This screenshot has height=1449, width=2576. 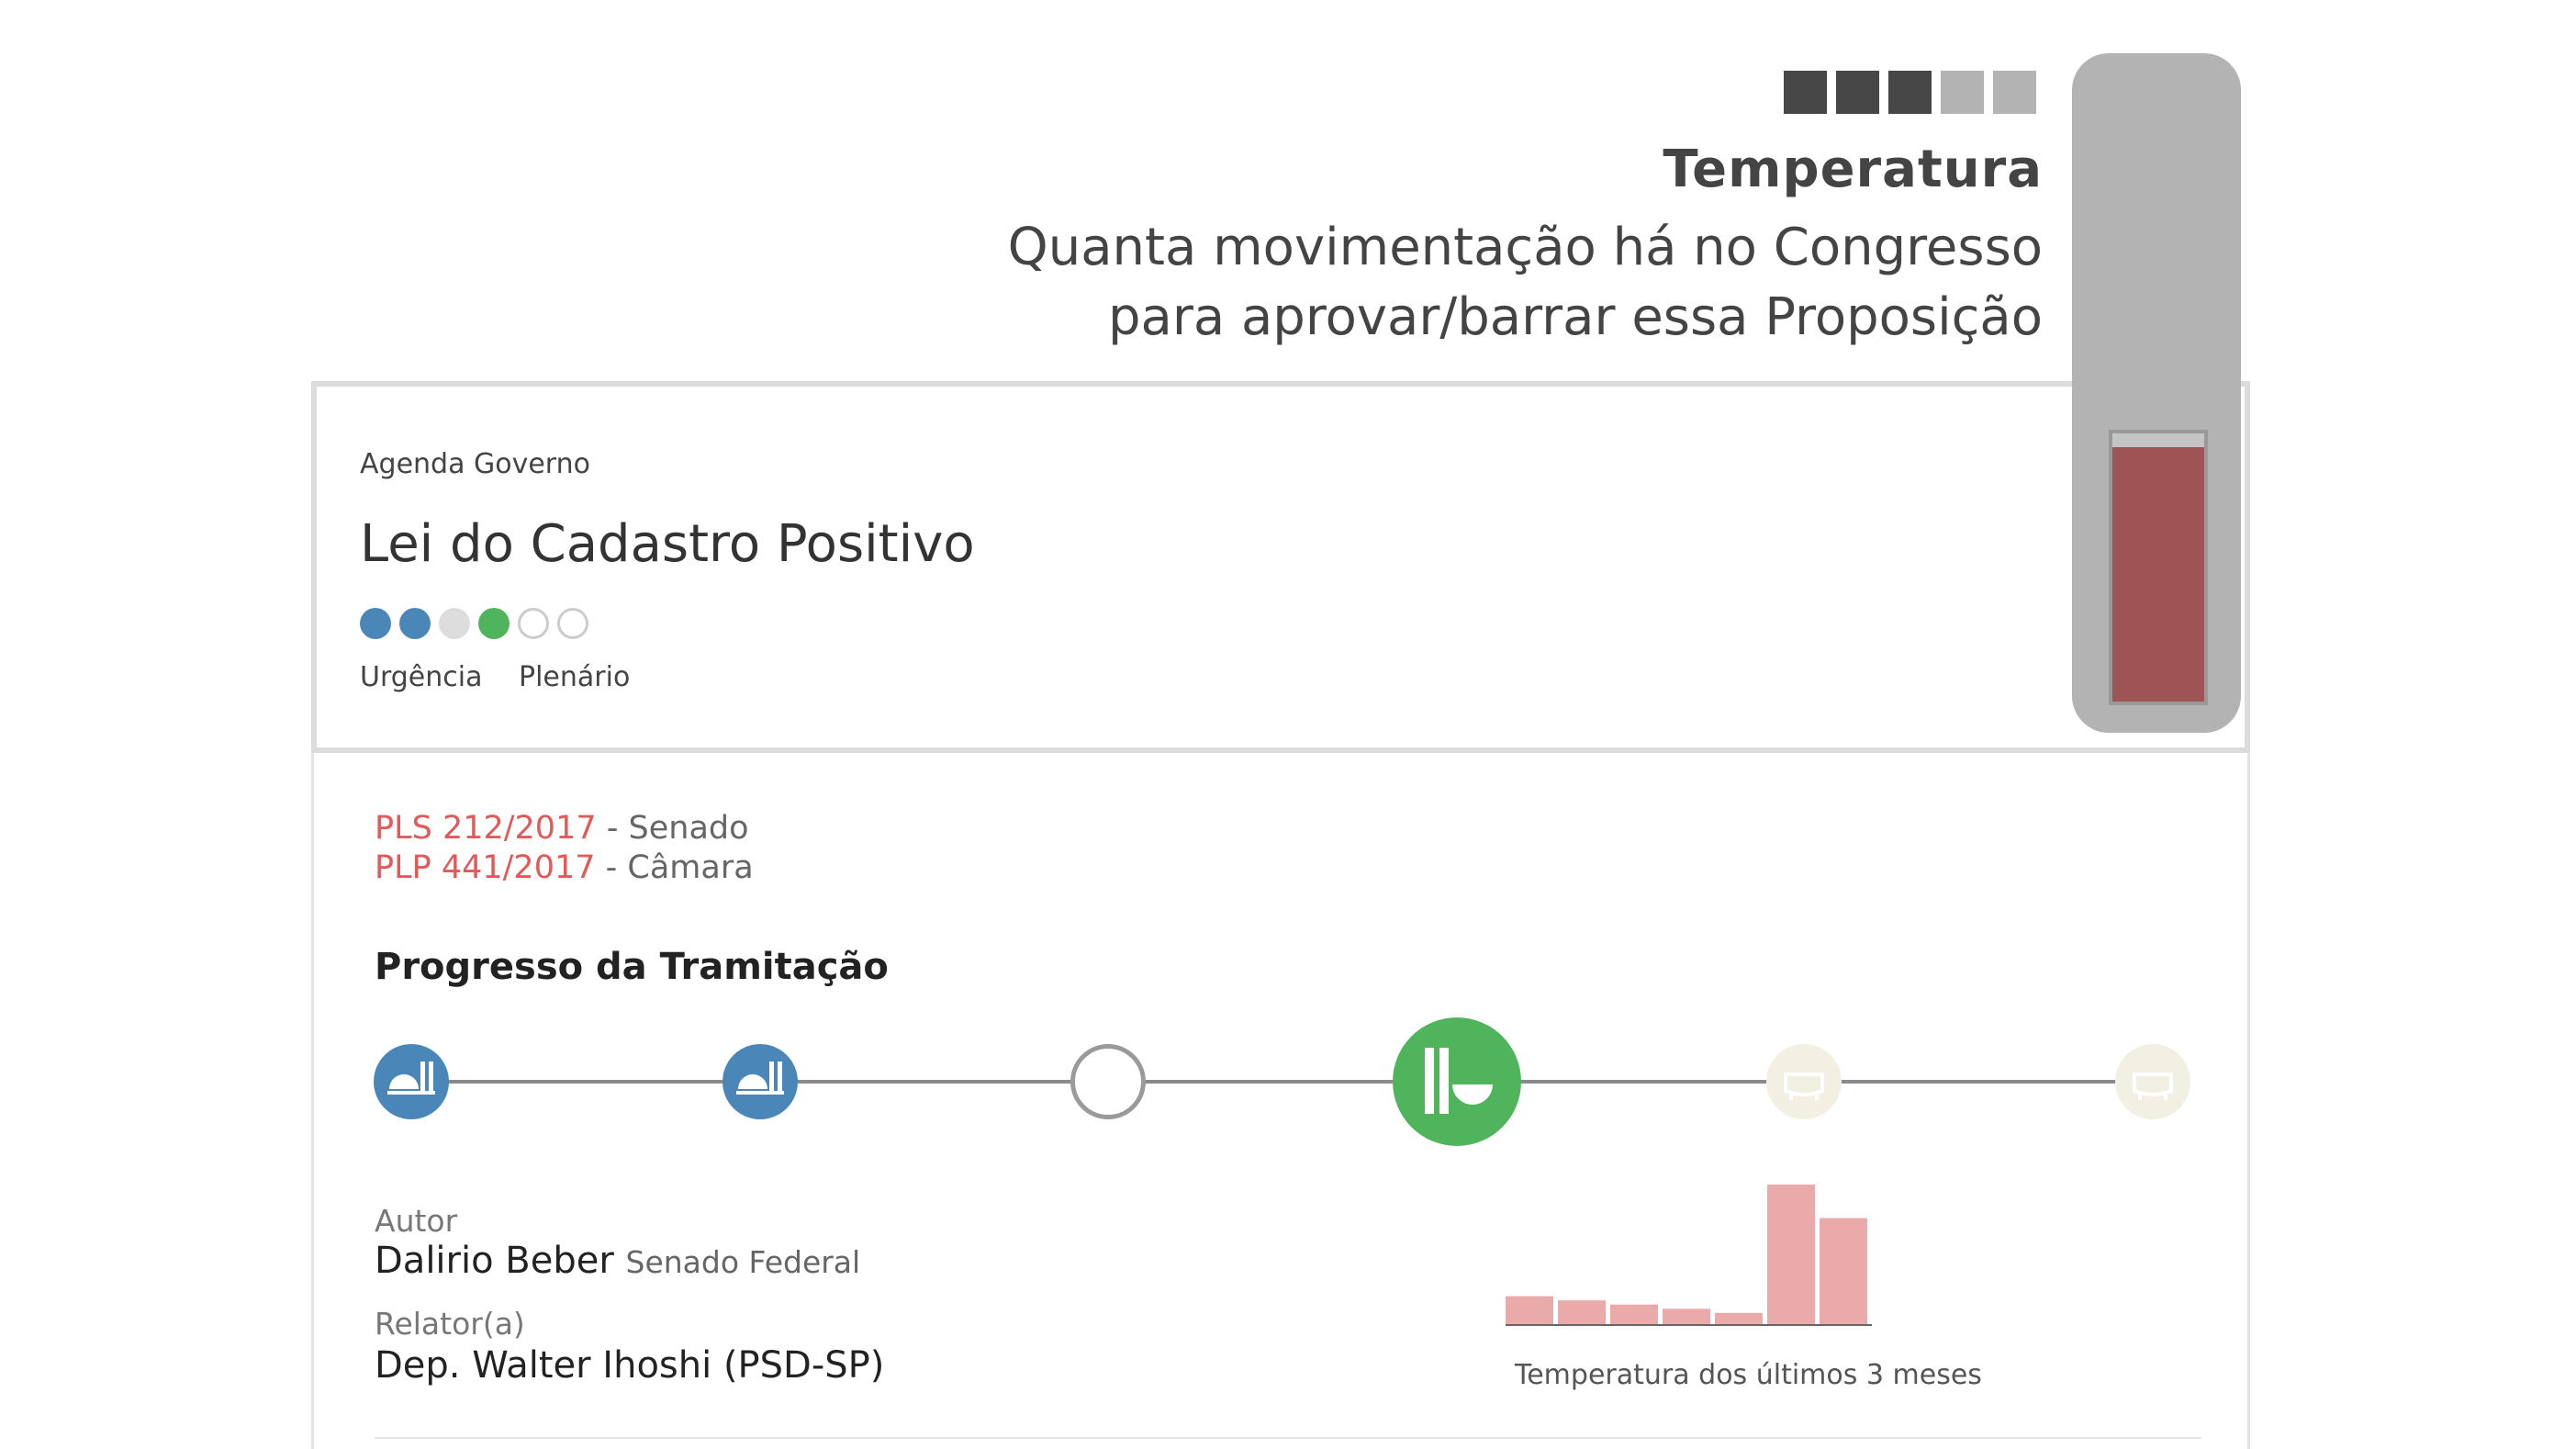 What do you see at coordinates (743, 1262) in the screenshot?
I see `author-institution: Senado Federal` at bounding box center [743, 1262].